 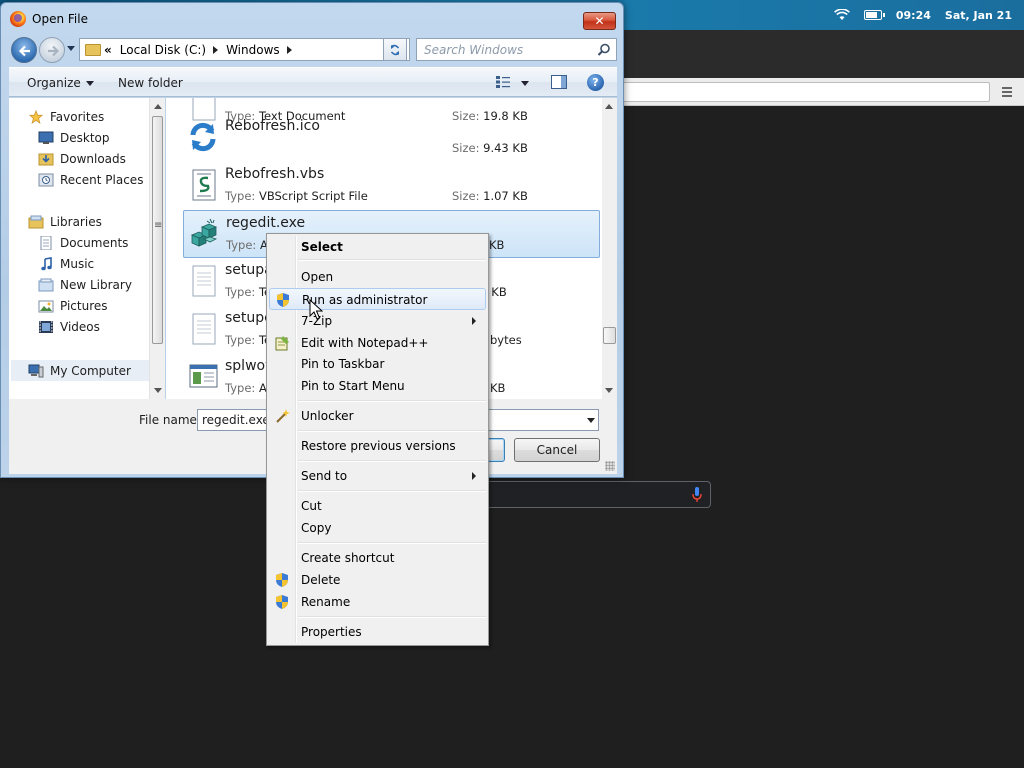 What do you see at coordinates (81, 370) in the screenshot?
I see `nav-my-computer: My Computer` at bounding box center [81, 370].